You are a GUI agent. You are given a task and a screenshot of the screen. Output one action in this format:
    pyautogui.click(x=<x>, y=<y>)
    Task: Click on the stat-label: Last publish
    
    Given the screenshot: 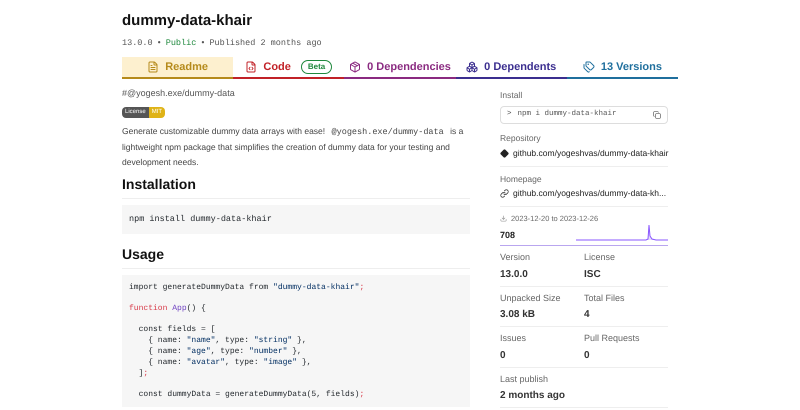 What is the action you would take?
    pyautogui.click(x=525, y=379)
    